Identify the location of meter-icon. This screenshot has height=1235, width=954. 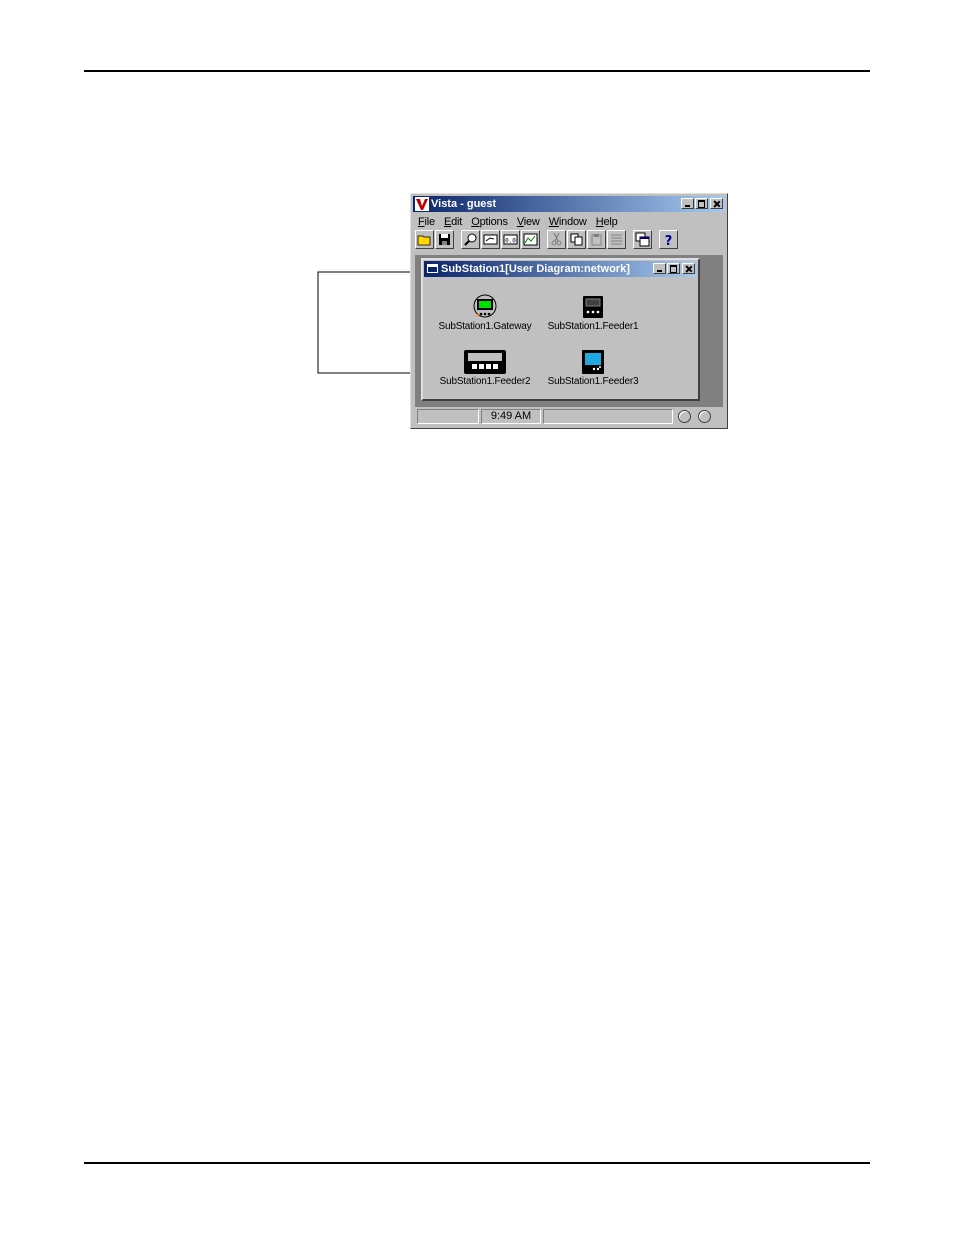
(593, 307).